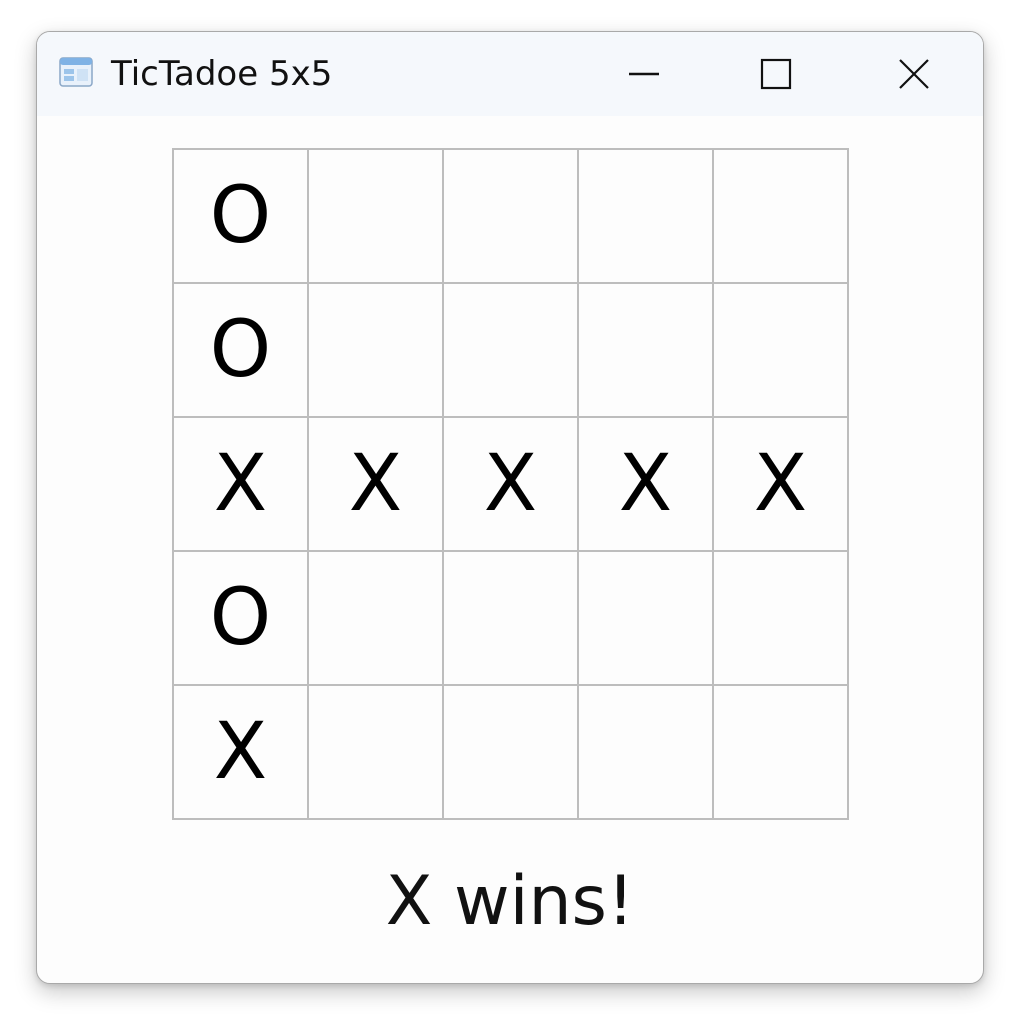  What do you see at coordinates (646, 753) in the screenshot?
I see `board-cell-r5c4` at bounding box center [646, 753].